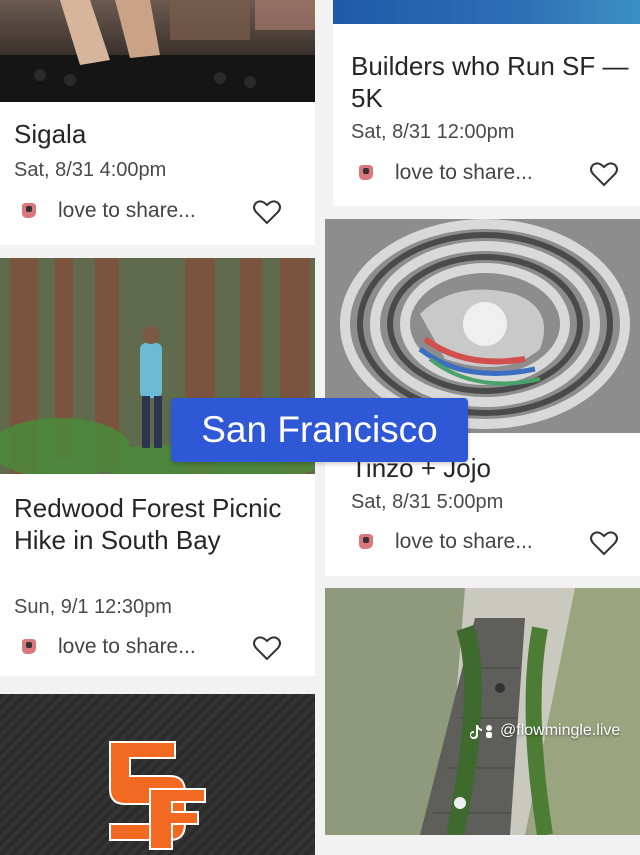  Describe the element at coordinates (157, 795) in the screenshot. I see `giants-logo-icon` at that location.